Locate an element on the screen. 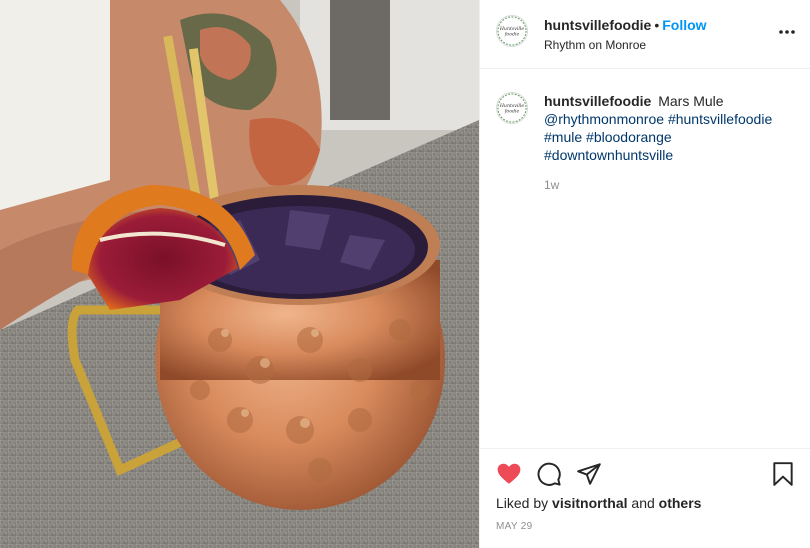 The height and width of the screenshot is (548, 810). likes-summary: Liked by visitnorthal and others is located at coordinates (598, 503).